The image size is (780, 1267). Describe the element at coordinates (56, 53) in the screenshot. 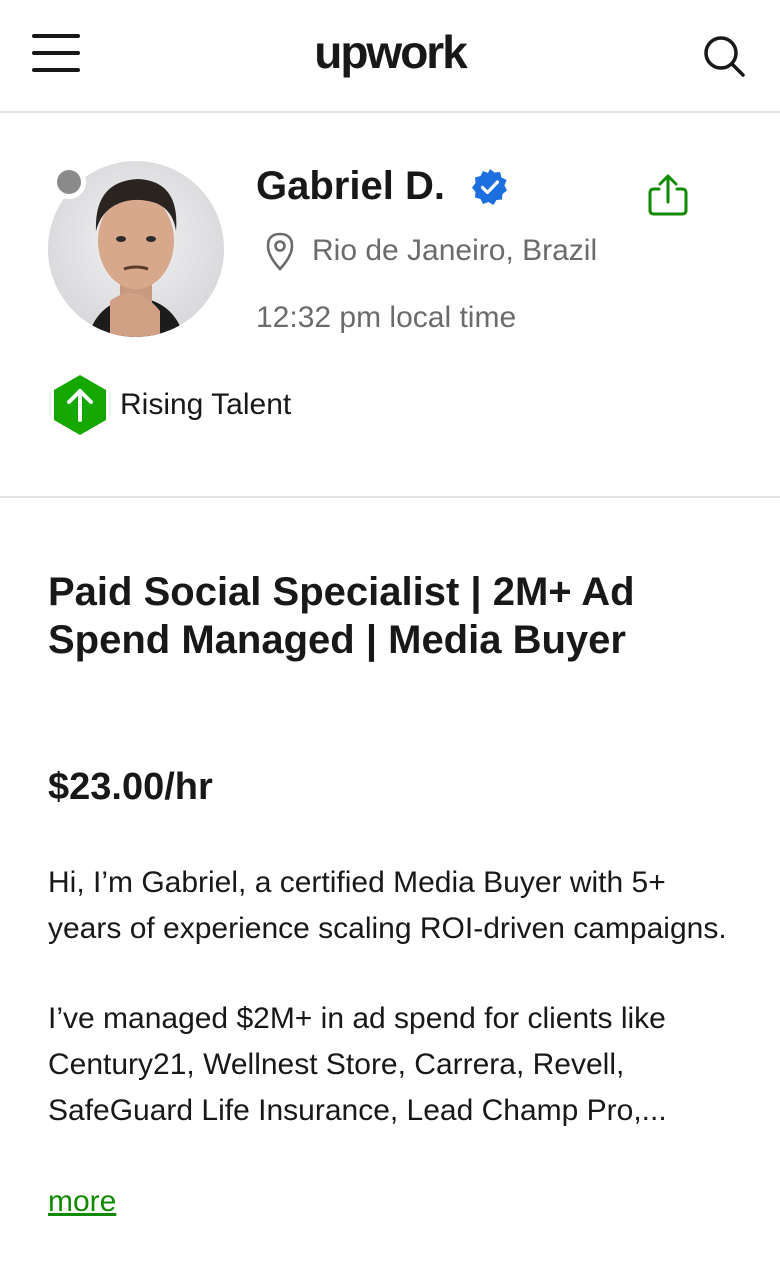

I see `hamburger-menu-icon` at that location.